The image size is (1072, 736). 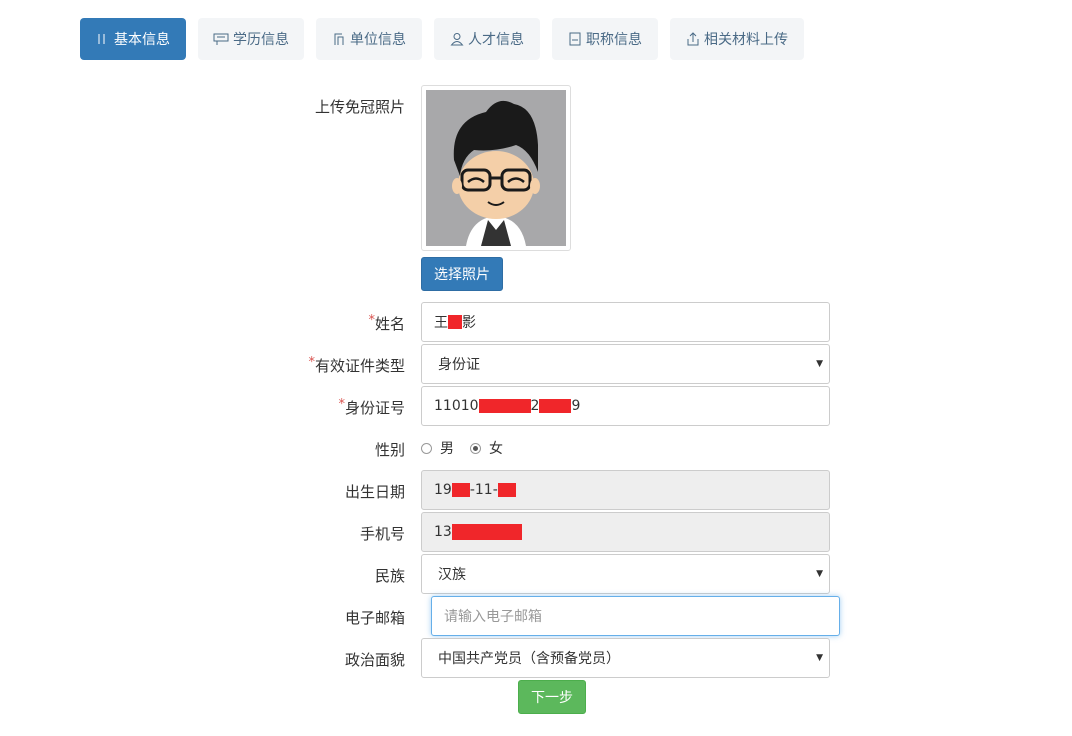 I want to click on tab-talent-info: 人才信息, so click(x=487, y=39).